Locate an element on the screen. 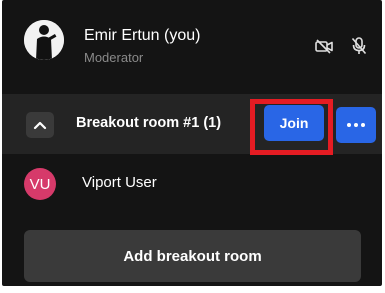 Image resolution: width=385 pixels, height=293 pixels. chevron-up-icon is located at coordinates (40, 125).